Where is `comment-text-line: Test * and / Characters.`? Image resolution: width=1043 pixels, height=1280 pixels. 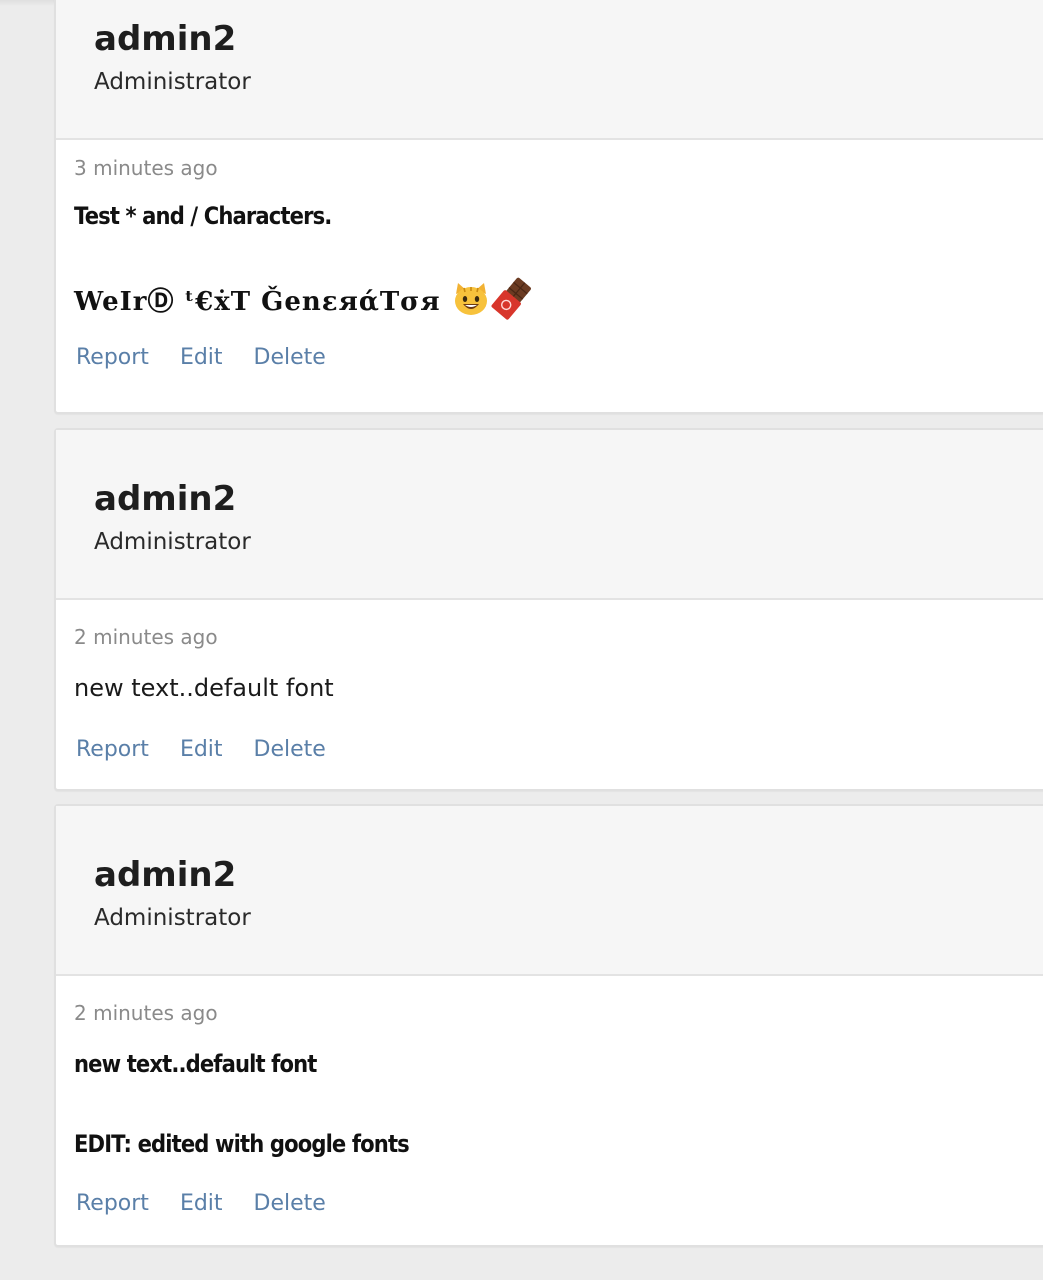
comment-text-line: Test * and / Characters. is located at coordinates (203, 216).